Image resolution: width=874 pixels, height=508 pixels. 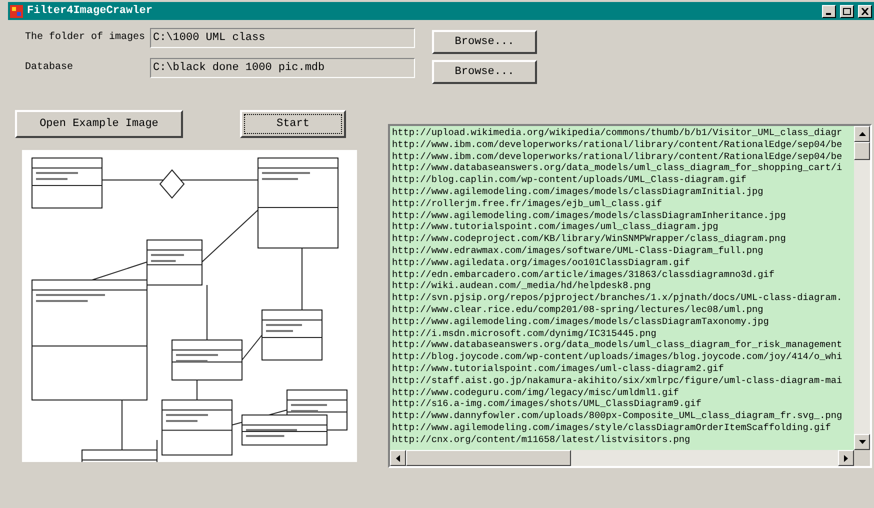 I want to click on field-label: Database, so click(x=49, y=67).